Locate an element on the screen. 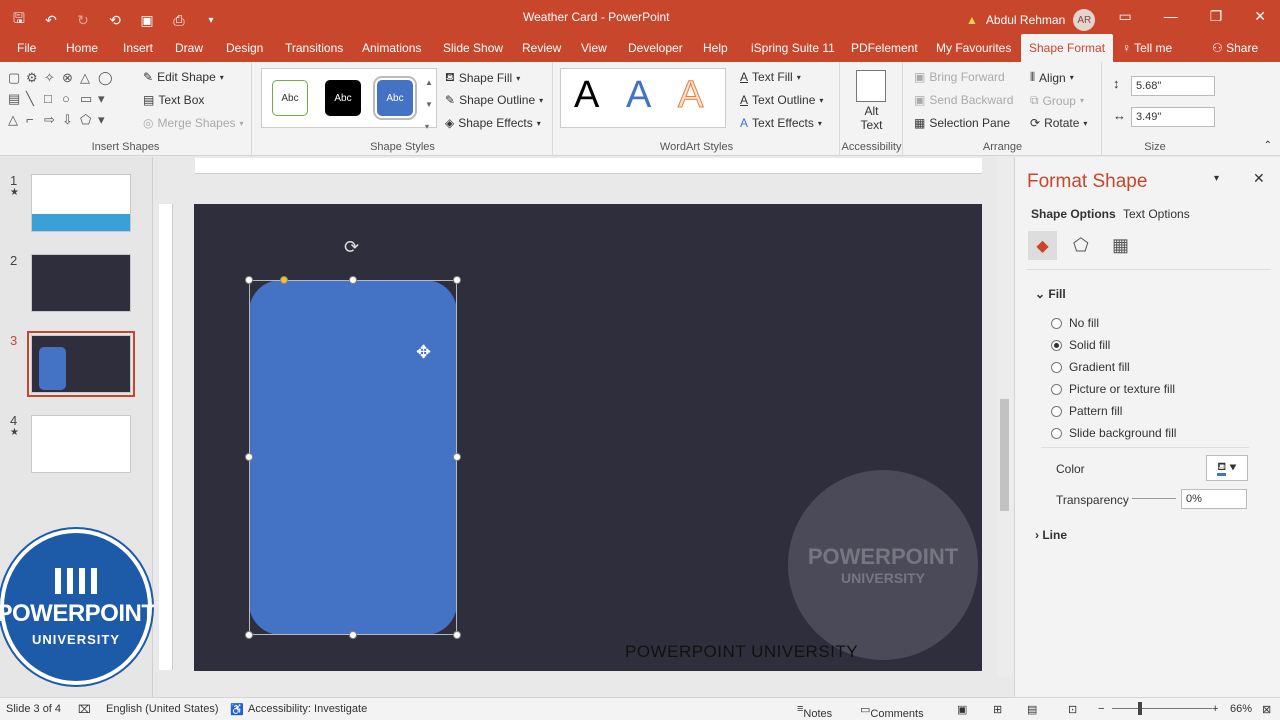 The height and width of the screenshot is (720, 1280). fill-option-pattern: Pattern fill is located at coordinates (1086, 411).